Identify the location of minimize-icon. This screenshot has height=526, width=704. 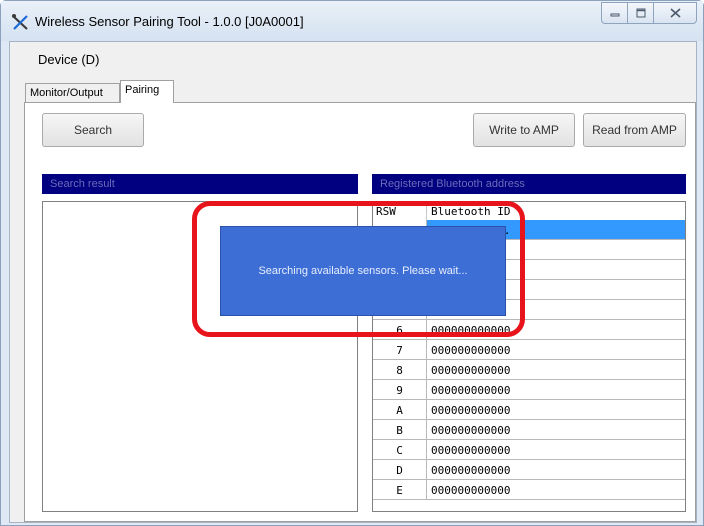
(614, 15).